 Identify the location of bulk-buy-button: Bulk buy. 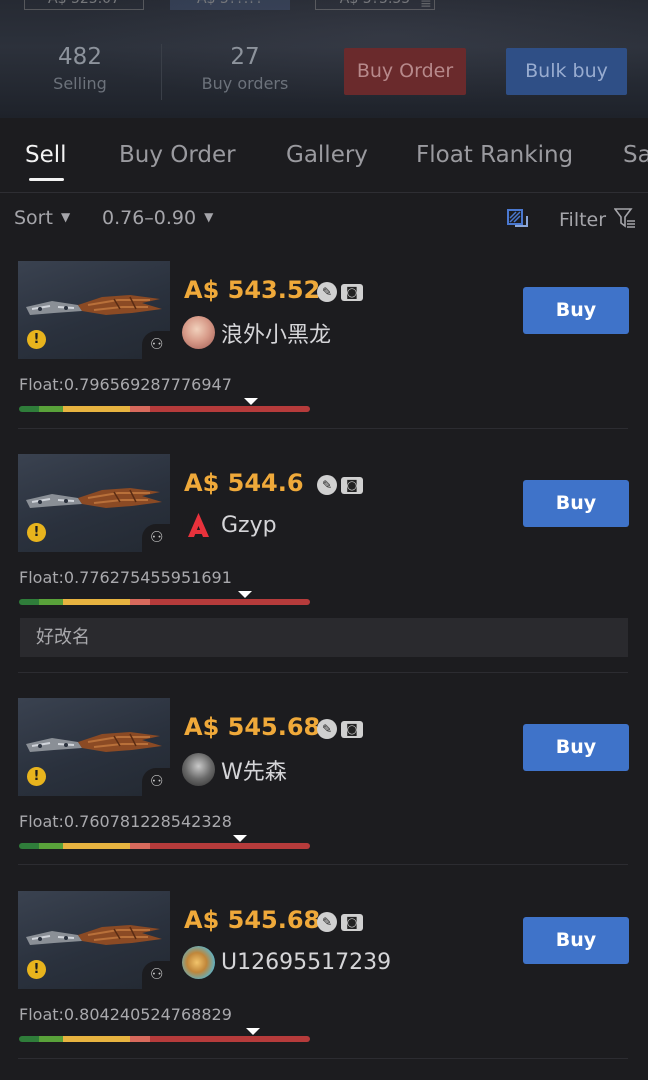
(566, 71).